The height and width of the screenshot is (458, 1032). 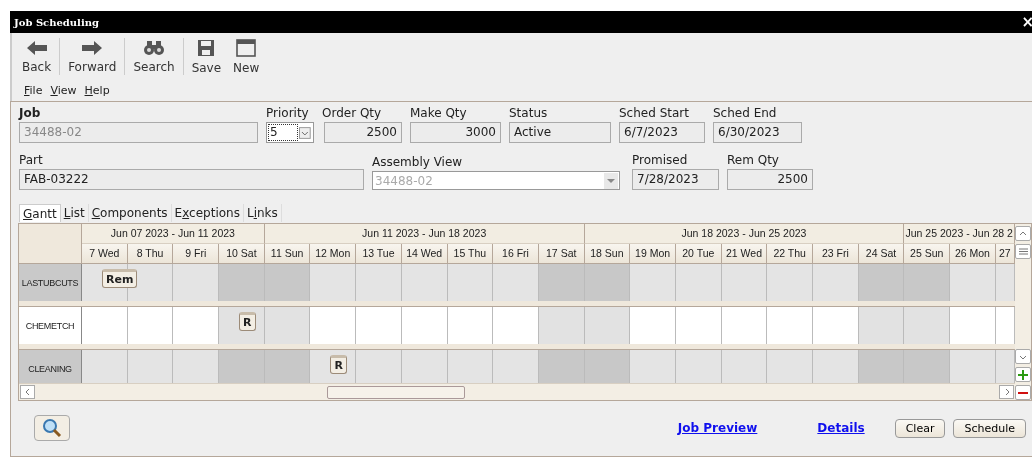 I want to click on day-header: 18 Sun, so click(x=607, y=254).